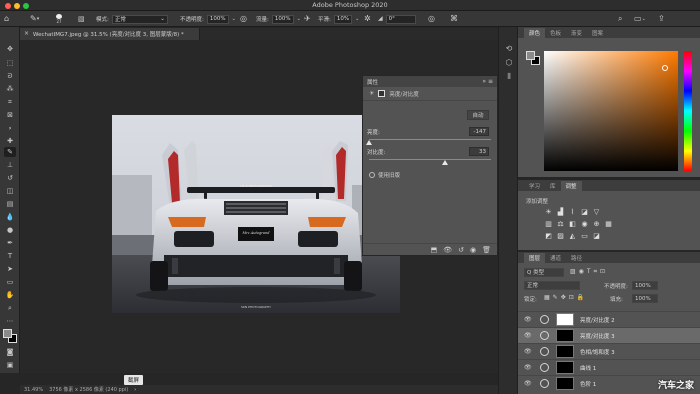  I want to click on lasso-tool-icon: ᘐ, so click(10, 76).